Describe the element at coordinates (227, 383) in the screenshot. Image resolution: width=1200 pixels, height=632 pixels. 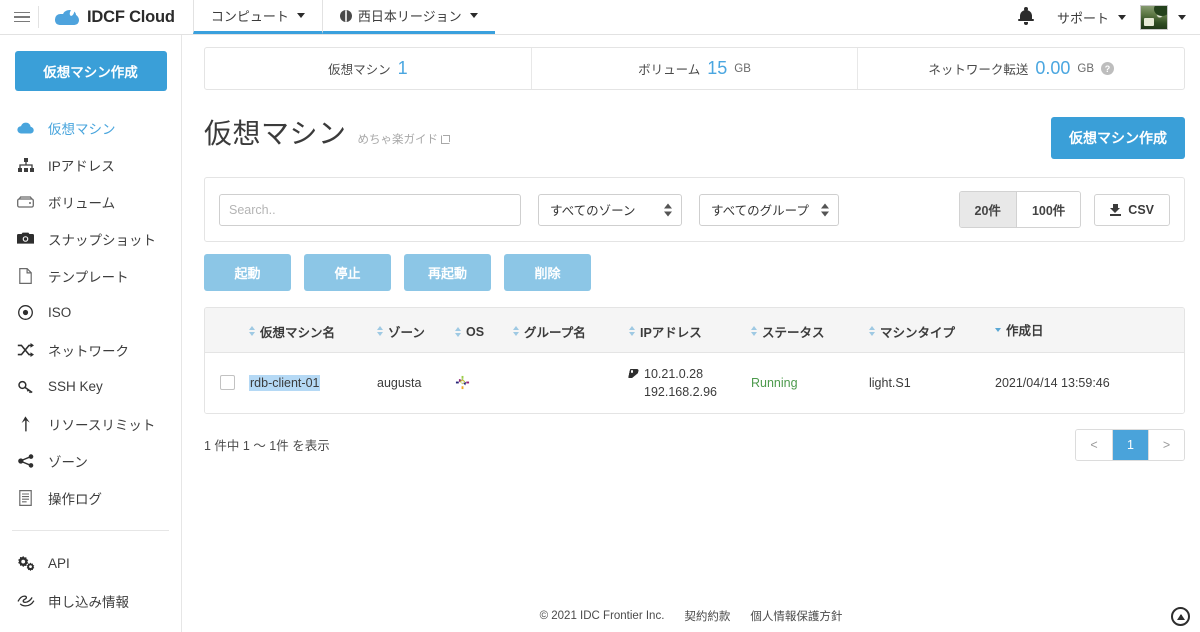
I see `row-checkbox` at that location.